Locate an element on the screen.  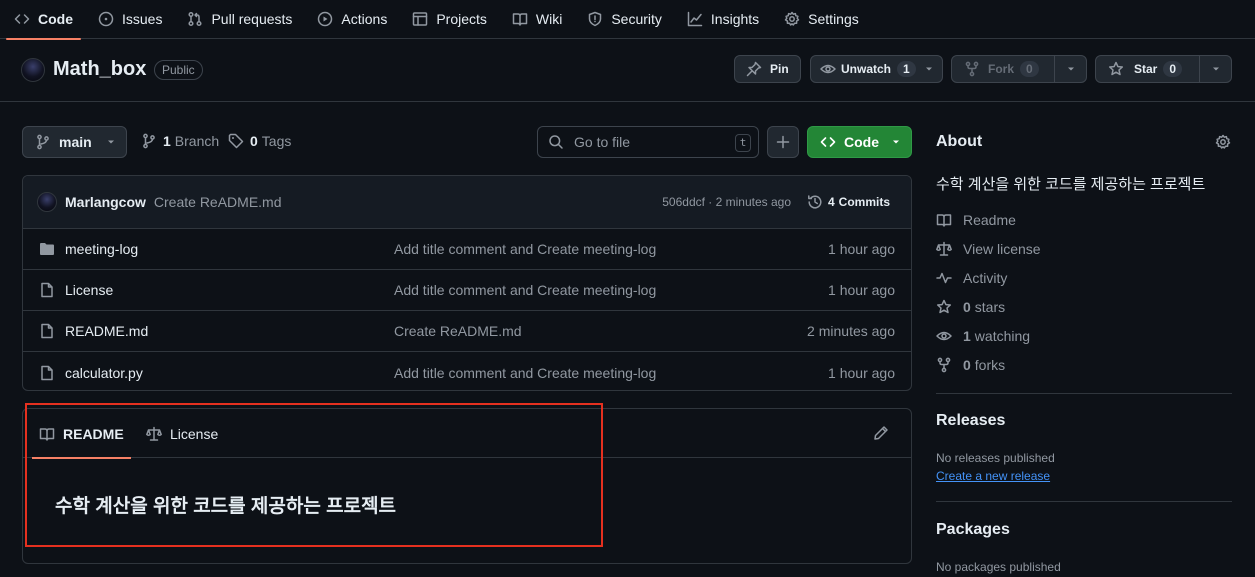
tab-security: Security is located at coordinates (624, 19).